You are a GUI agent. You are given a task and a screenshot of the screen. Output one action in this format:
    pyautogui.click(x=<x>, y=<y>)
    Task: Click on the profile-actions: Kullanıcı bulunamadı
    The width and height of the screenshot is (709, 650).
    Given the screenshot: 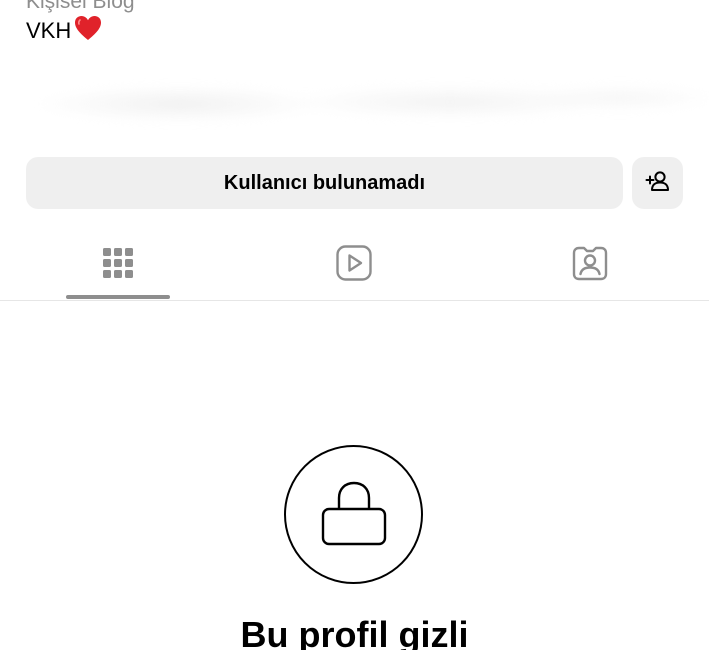 What is the action you would take?
    pyautogui.click(x=354, y=183)
    